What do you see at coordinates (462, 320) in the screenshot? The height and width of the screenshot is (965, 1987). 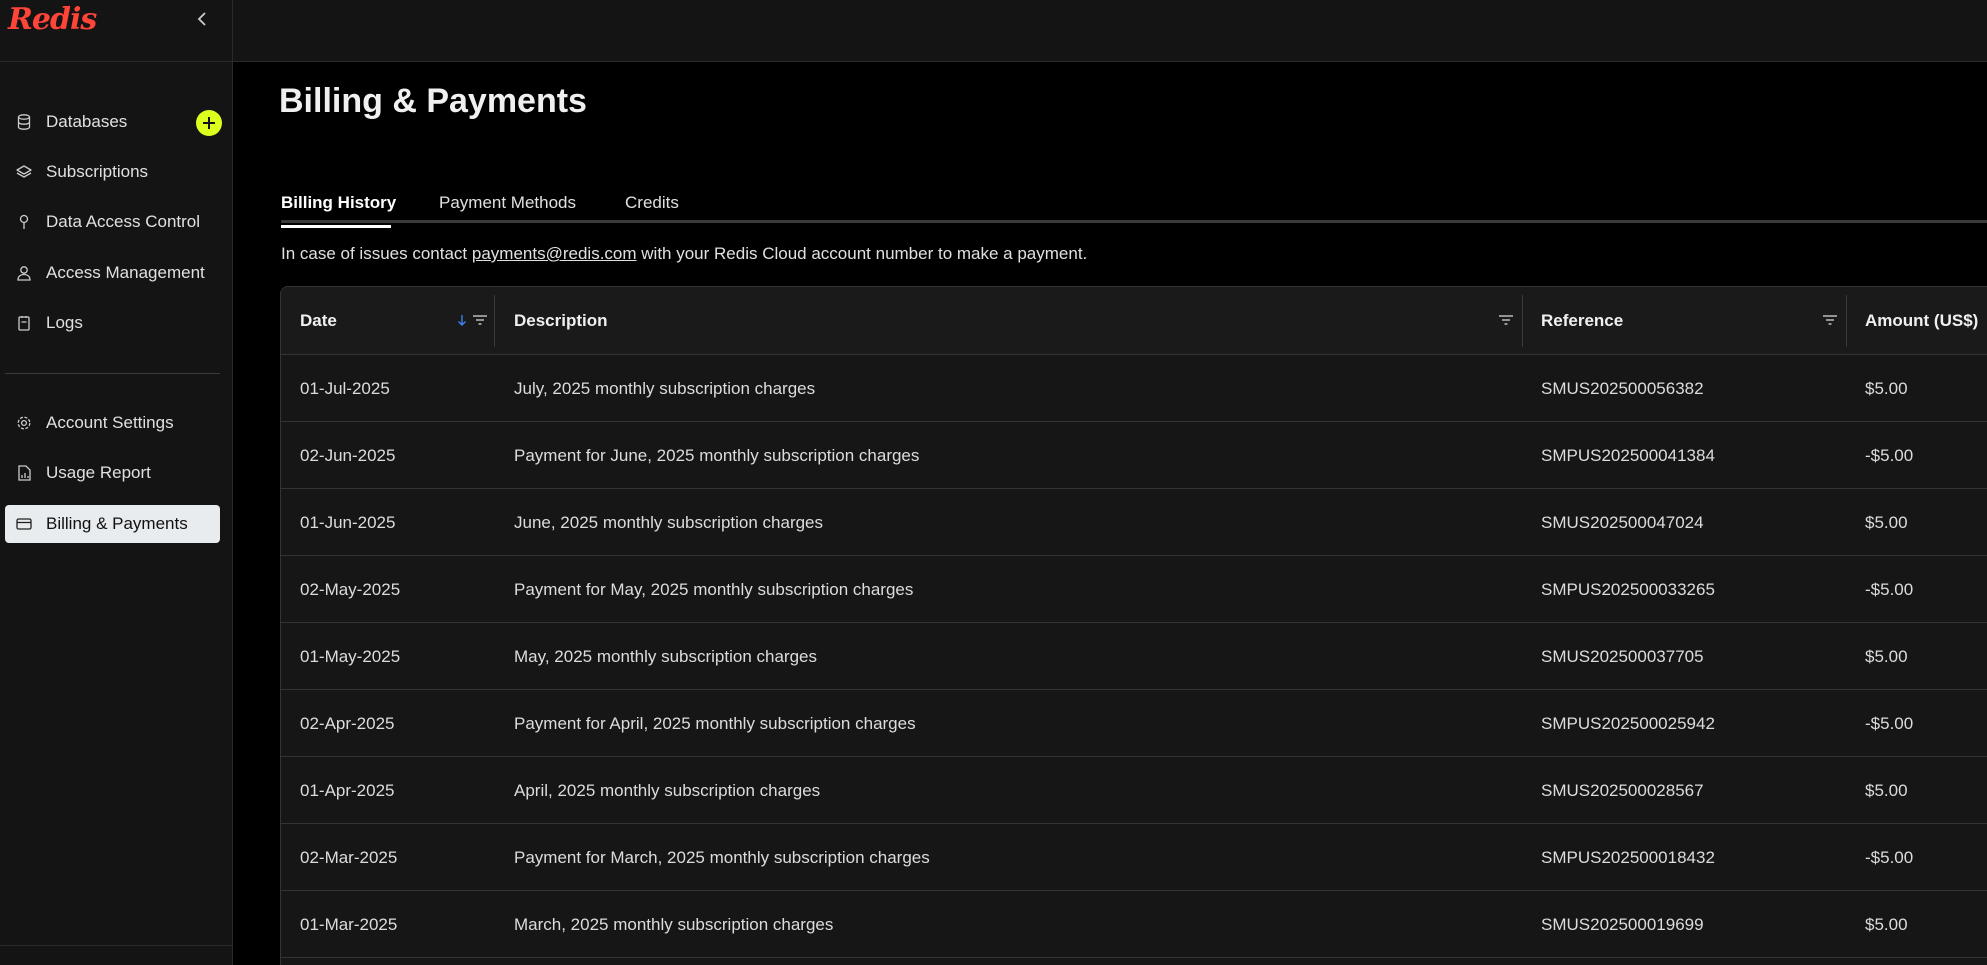 I see `sort-descending-icon` at bounding box center [462, 320].